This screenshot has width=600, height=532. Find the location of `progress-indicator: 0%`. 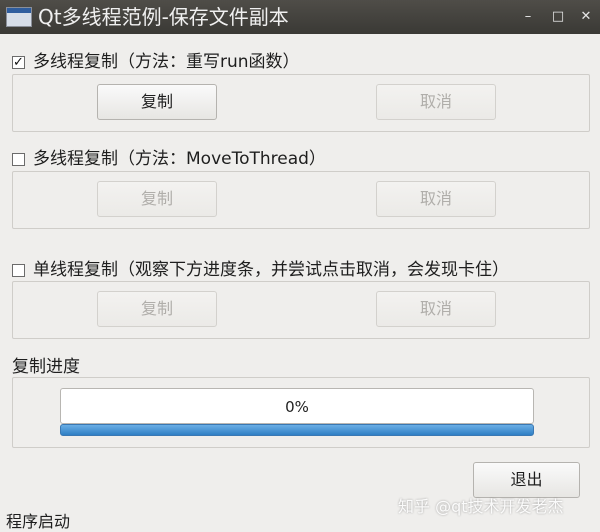

progress-indicator: 0% is located at coordinates (297, 406).